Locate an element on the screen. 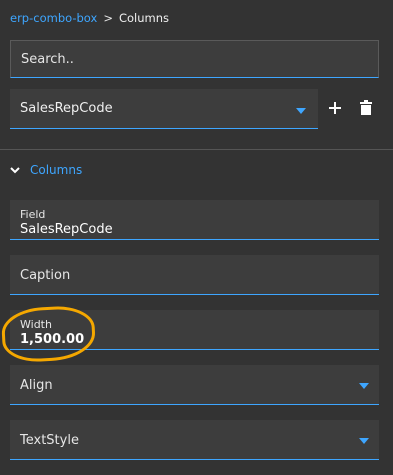  width-value: 1,500.00 is located at coordinates (52, 339).